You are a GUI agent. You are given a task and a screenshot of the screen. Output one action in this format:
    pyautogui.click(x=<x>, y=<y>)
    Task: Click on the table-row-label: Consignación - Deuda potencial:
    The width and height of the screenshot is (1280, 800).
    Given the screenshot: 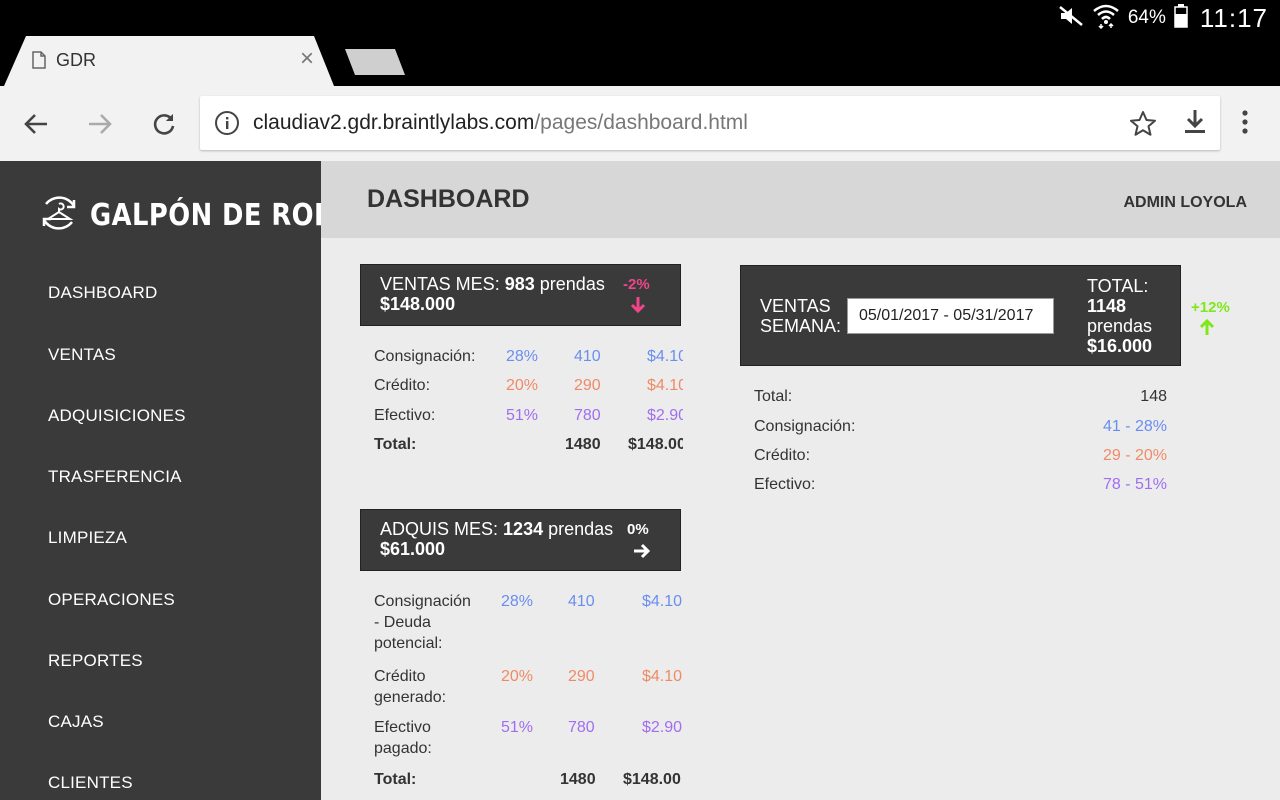 What is the action you would take?
    pyautogui.click(x=422, y=623)
    